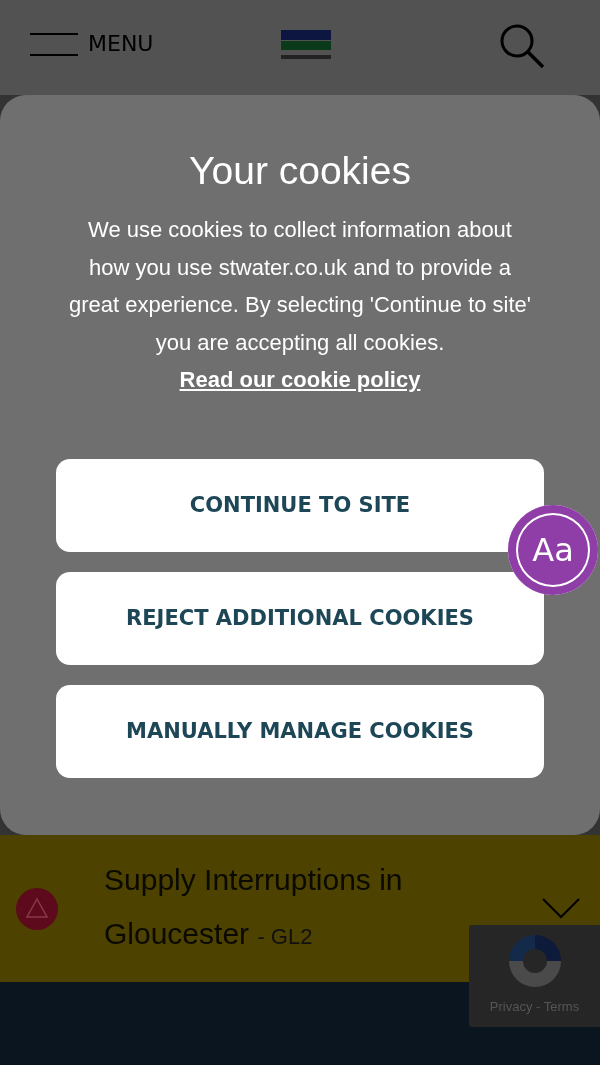 This screenshot has height=1065, width=600. What do you see at coordinates (300, 305) in the screenshot?
I see `cookie-notice-text: We use cookies to collect information about how you use stwater.co.uk and to provide a great experience. By selecting 'Continue to site' you are accepting all cookies. Read our cookie policy` at bounding box center [300, 305].